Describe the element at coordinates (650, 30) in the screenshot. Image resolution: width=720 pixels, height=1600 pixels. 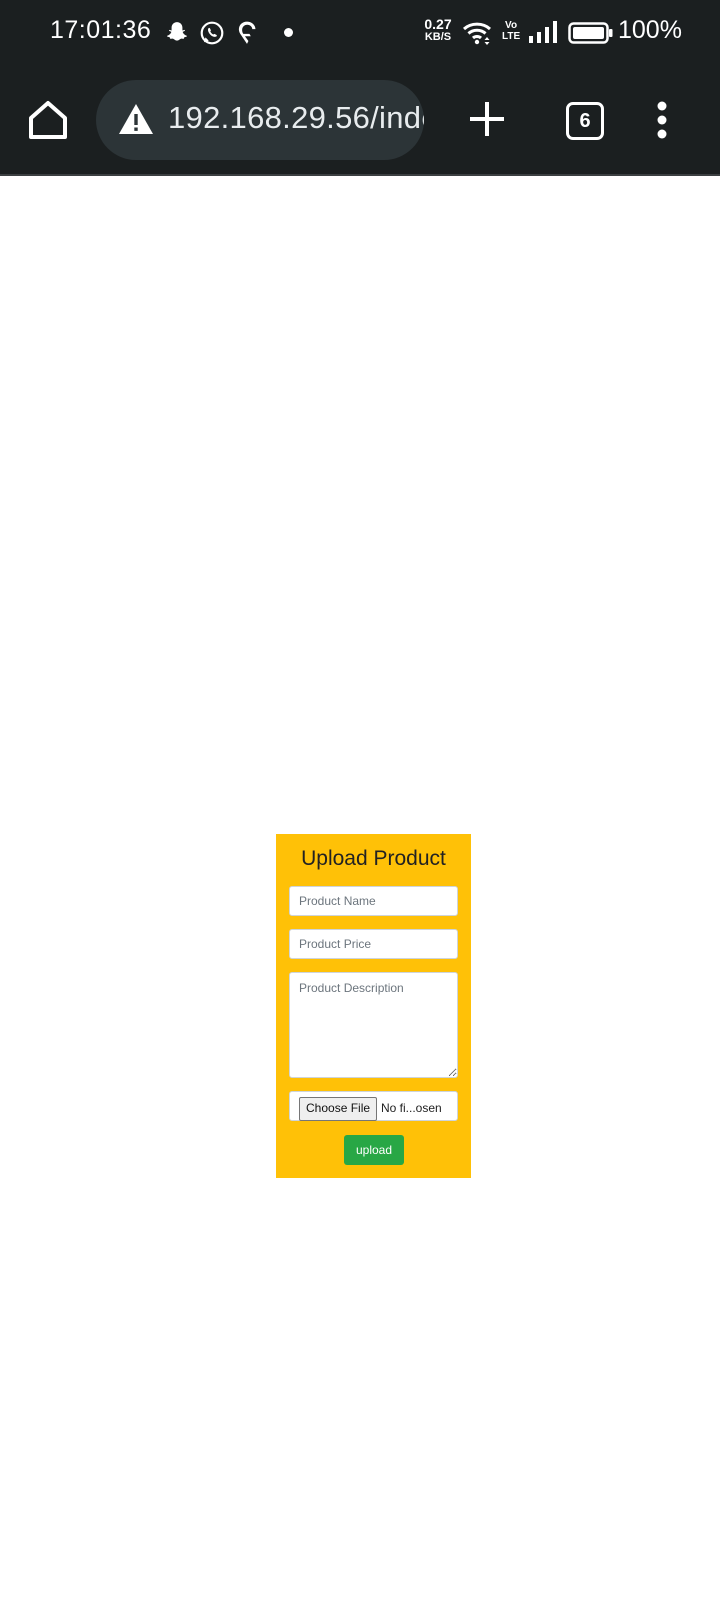
I see `battery-percent: 100%` at that location.